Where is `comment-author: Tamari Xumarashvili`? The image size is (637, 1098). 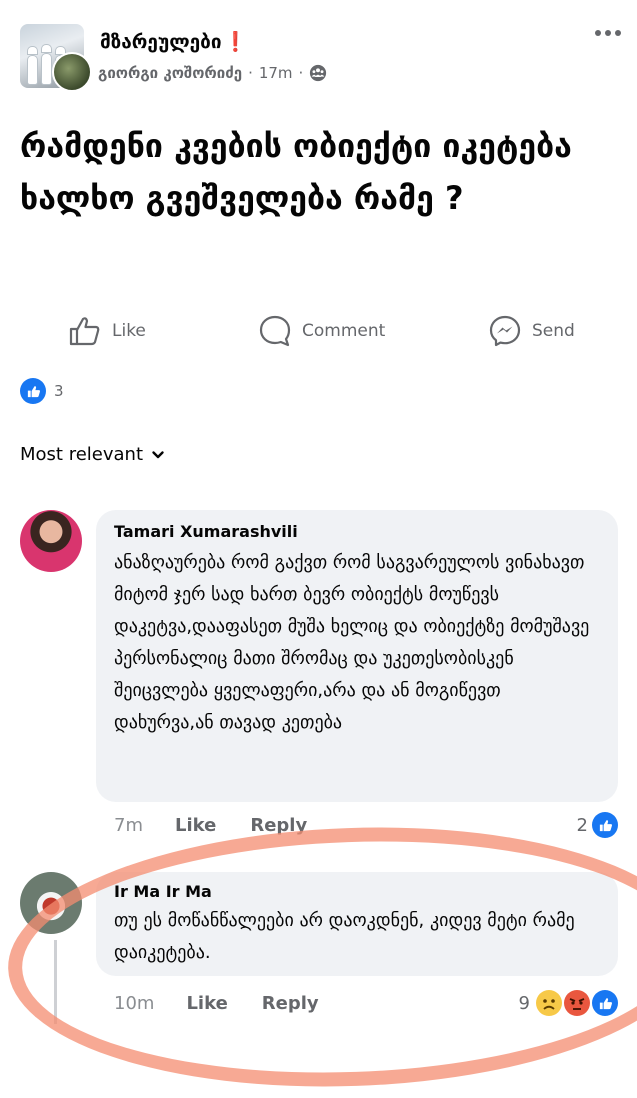 comment-author: Tamari Xumarashvili is located at coordinates (357, 531).